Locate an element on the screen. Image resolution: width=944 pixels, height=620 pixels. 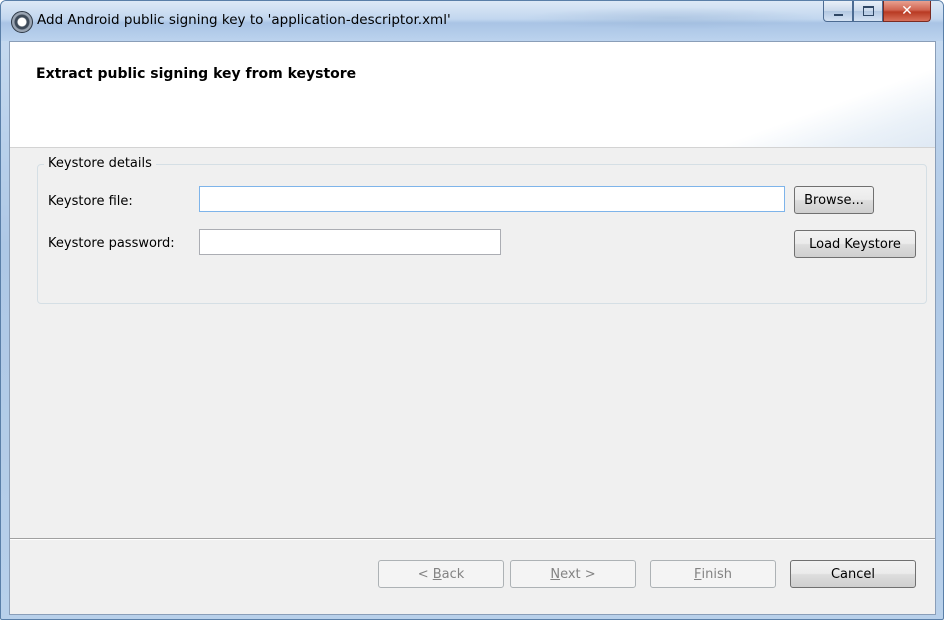
close-button: ✕ is located at coordinates (907, 11).